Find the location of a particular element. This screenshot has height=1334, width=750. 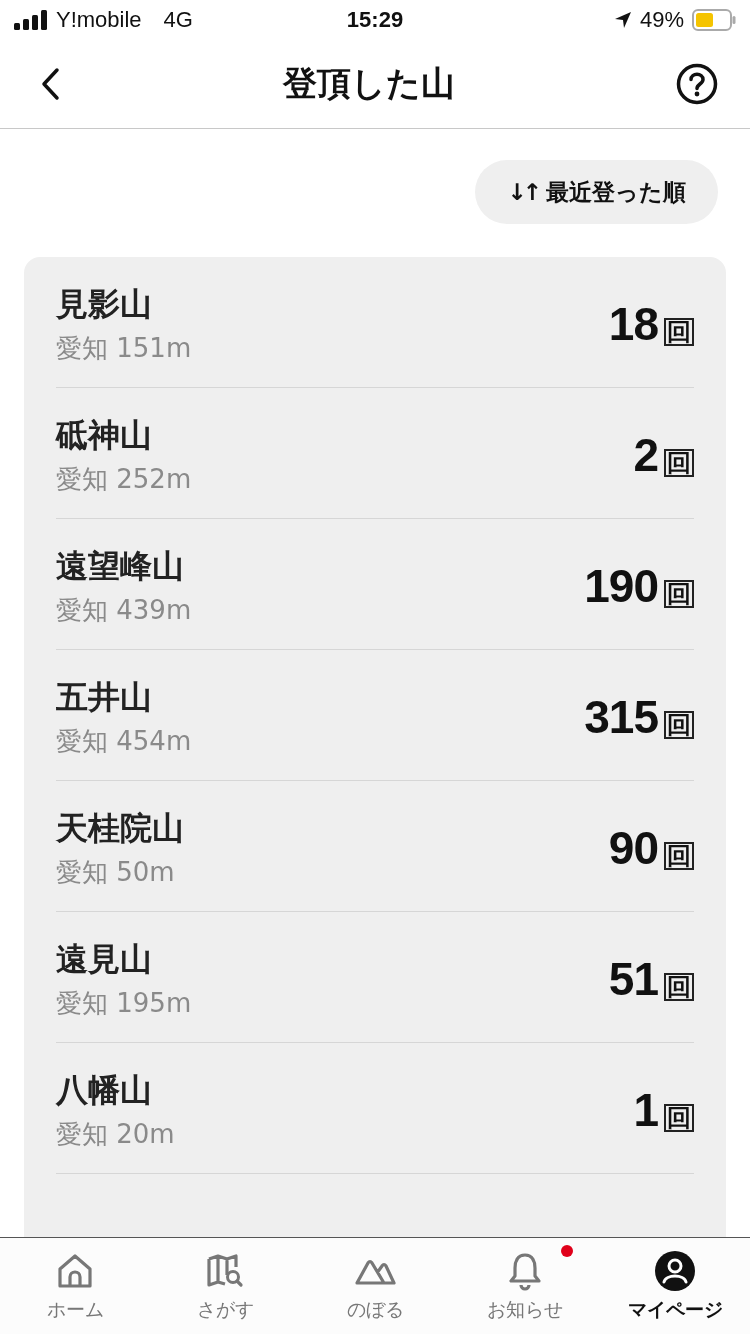

climb-count: 51 is located at coordinates (633, 979).